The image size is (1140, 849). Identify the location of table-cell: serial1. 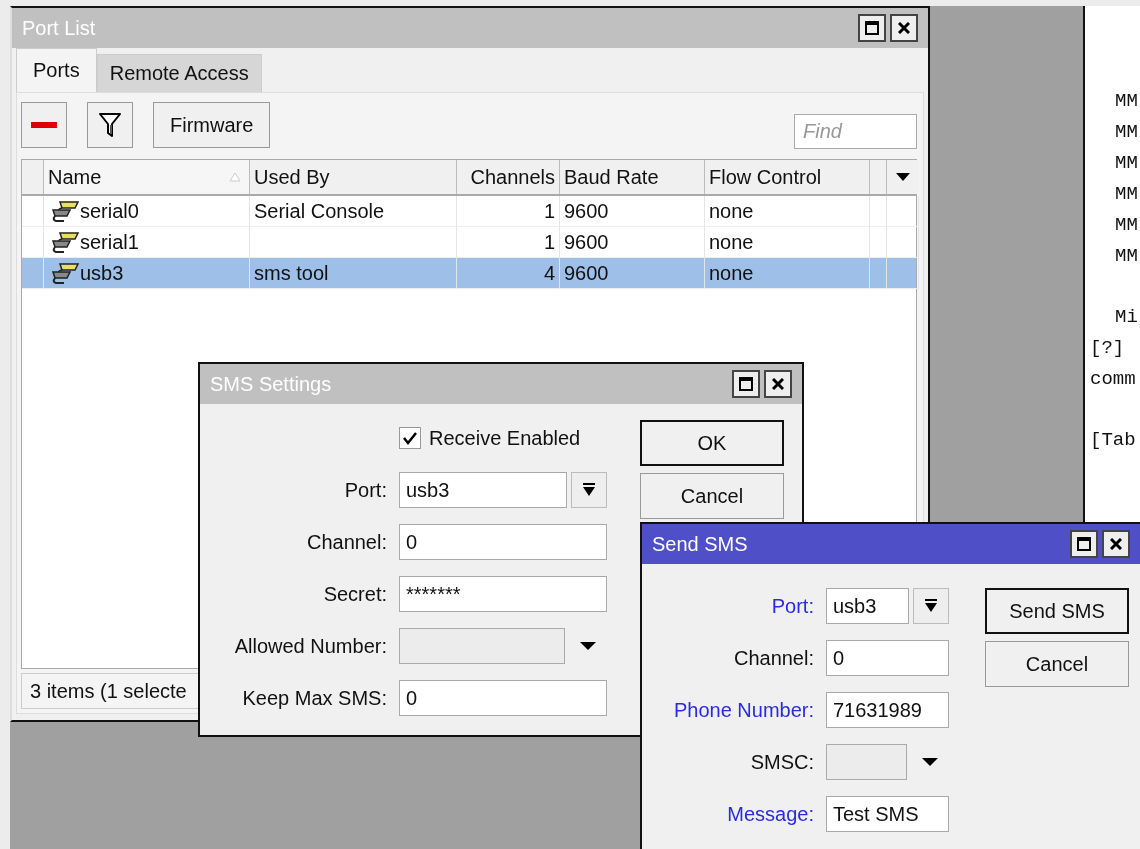
(109, 242).